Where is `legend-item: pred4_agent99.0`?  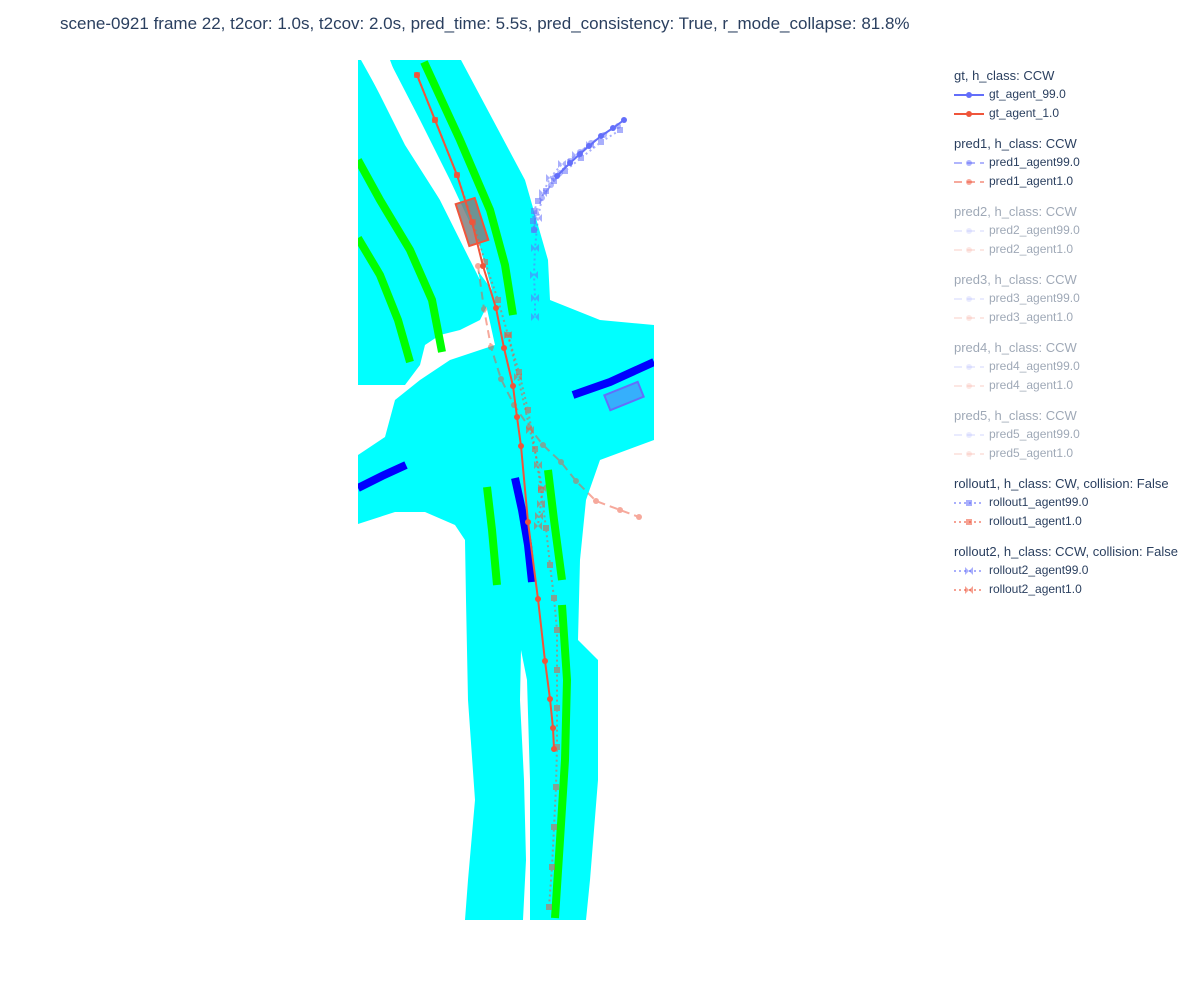 legend-item: pred4_agent99.0 is located at coordinates (1074, 366).